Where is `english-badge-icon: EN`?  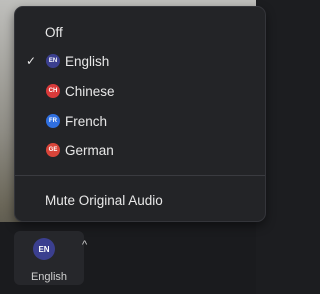
english-badge-icon: EN is located at coordinates (44, 249).